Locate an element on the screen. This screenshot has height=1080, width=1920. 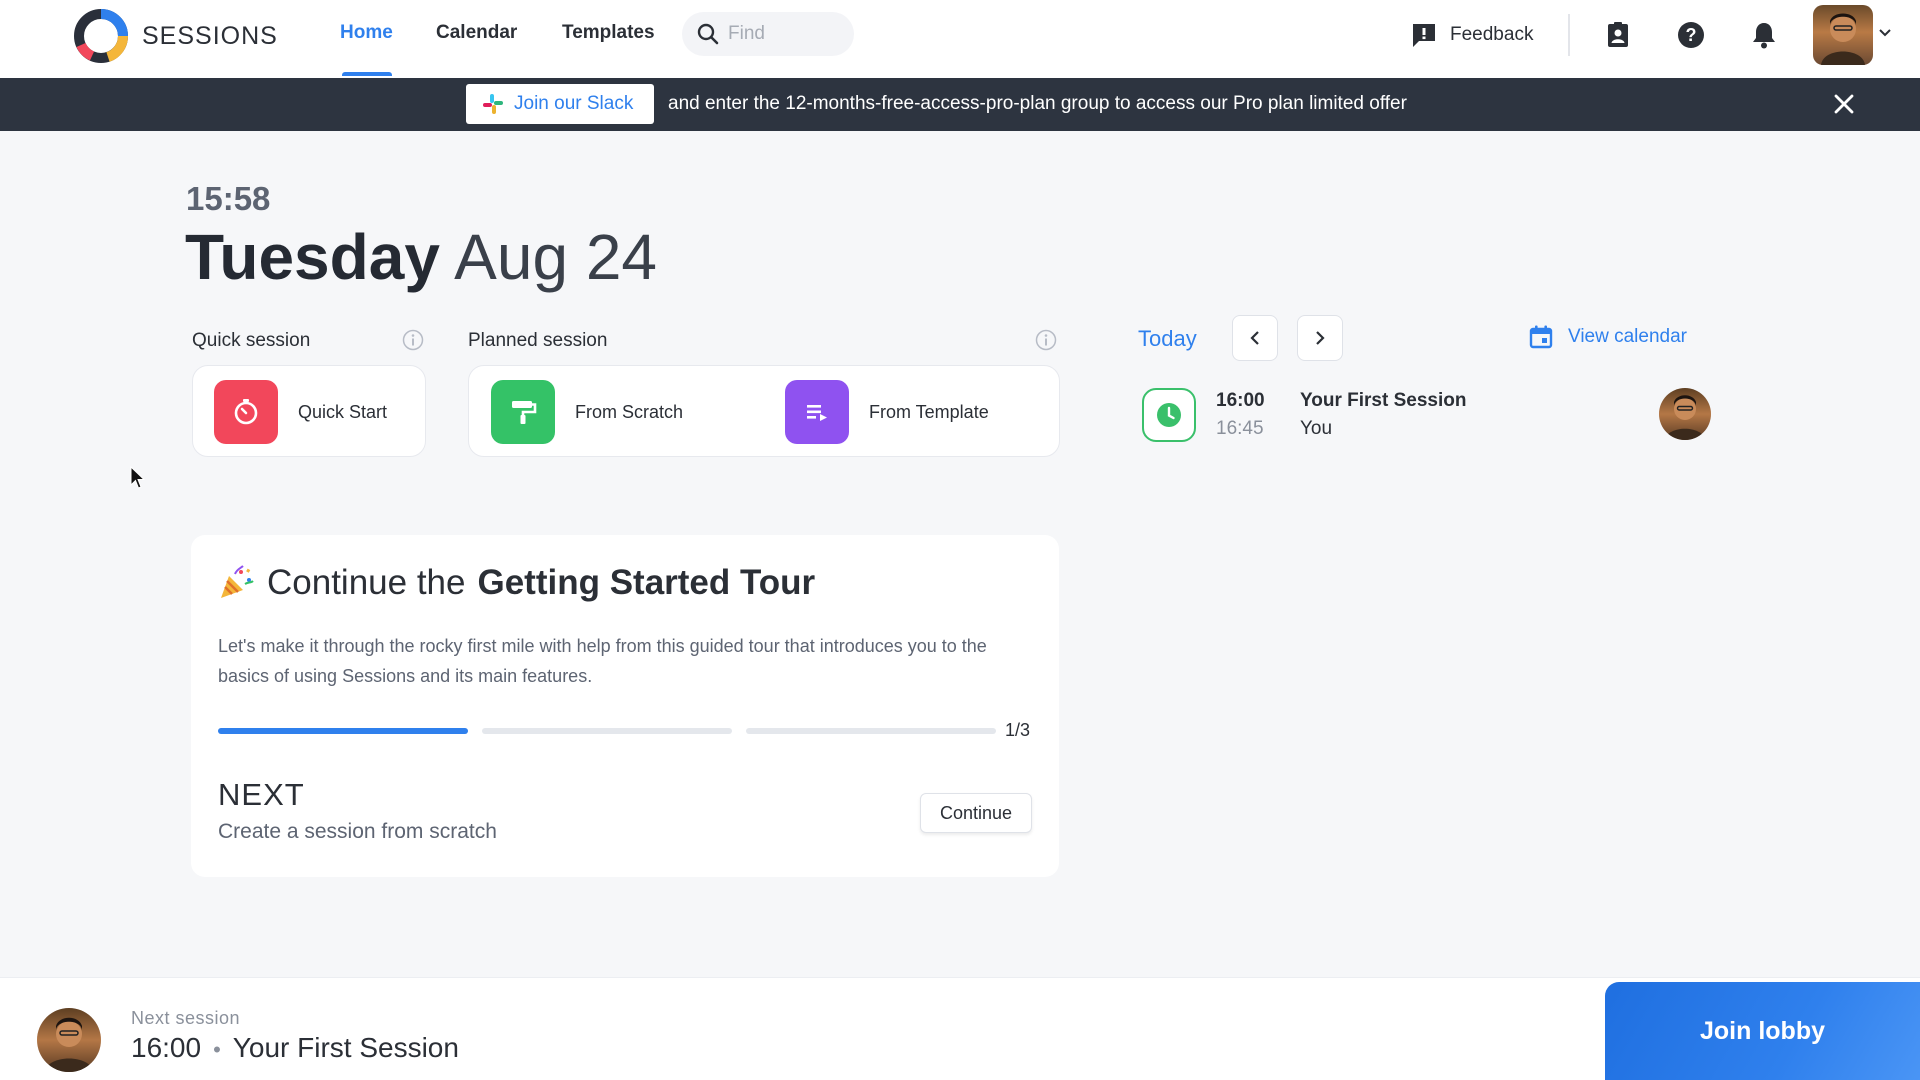
tour-title: Continue the Getting Started Tour is located at coordinates (516, 583).